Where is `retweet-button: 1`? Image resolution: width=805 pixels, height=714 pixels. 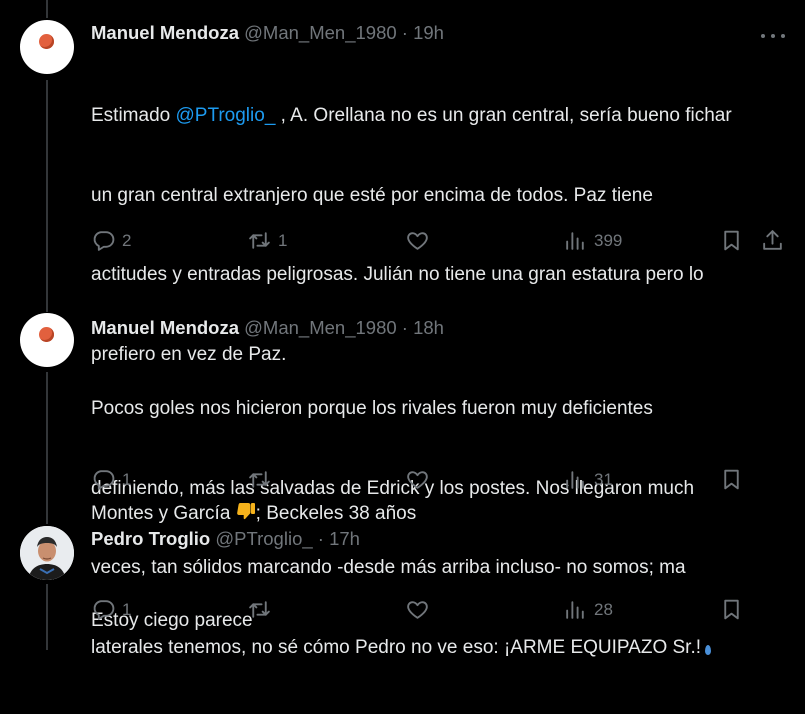
retweet-button: 1 is located at coordinates (267, 240).